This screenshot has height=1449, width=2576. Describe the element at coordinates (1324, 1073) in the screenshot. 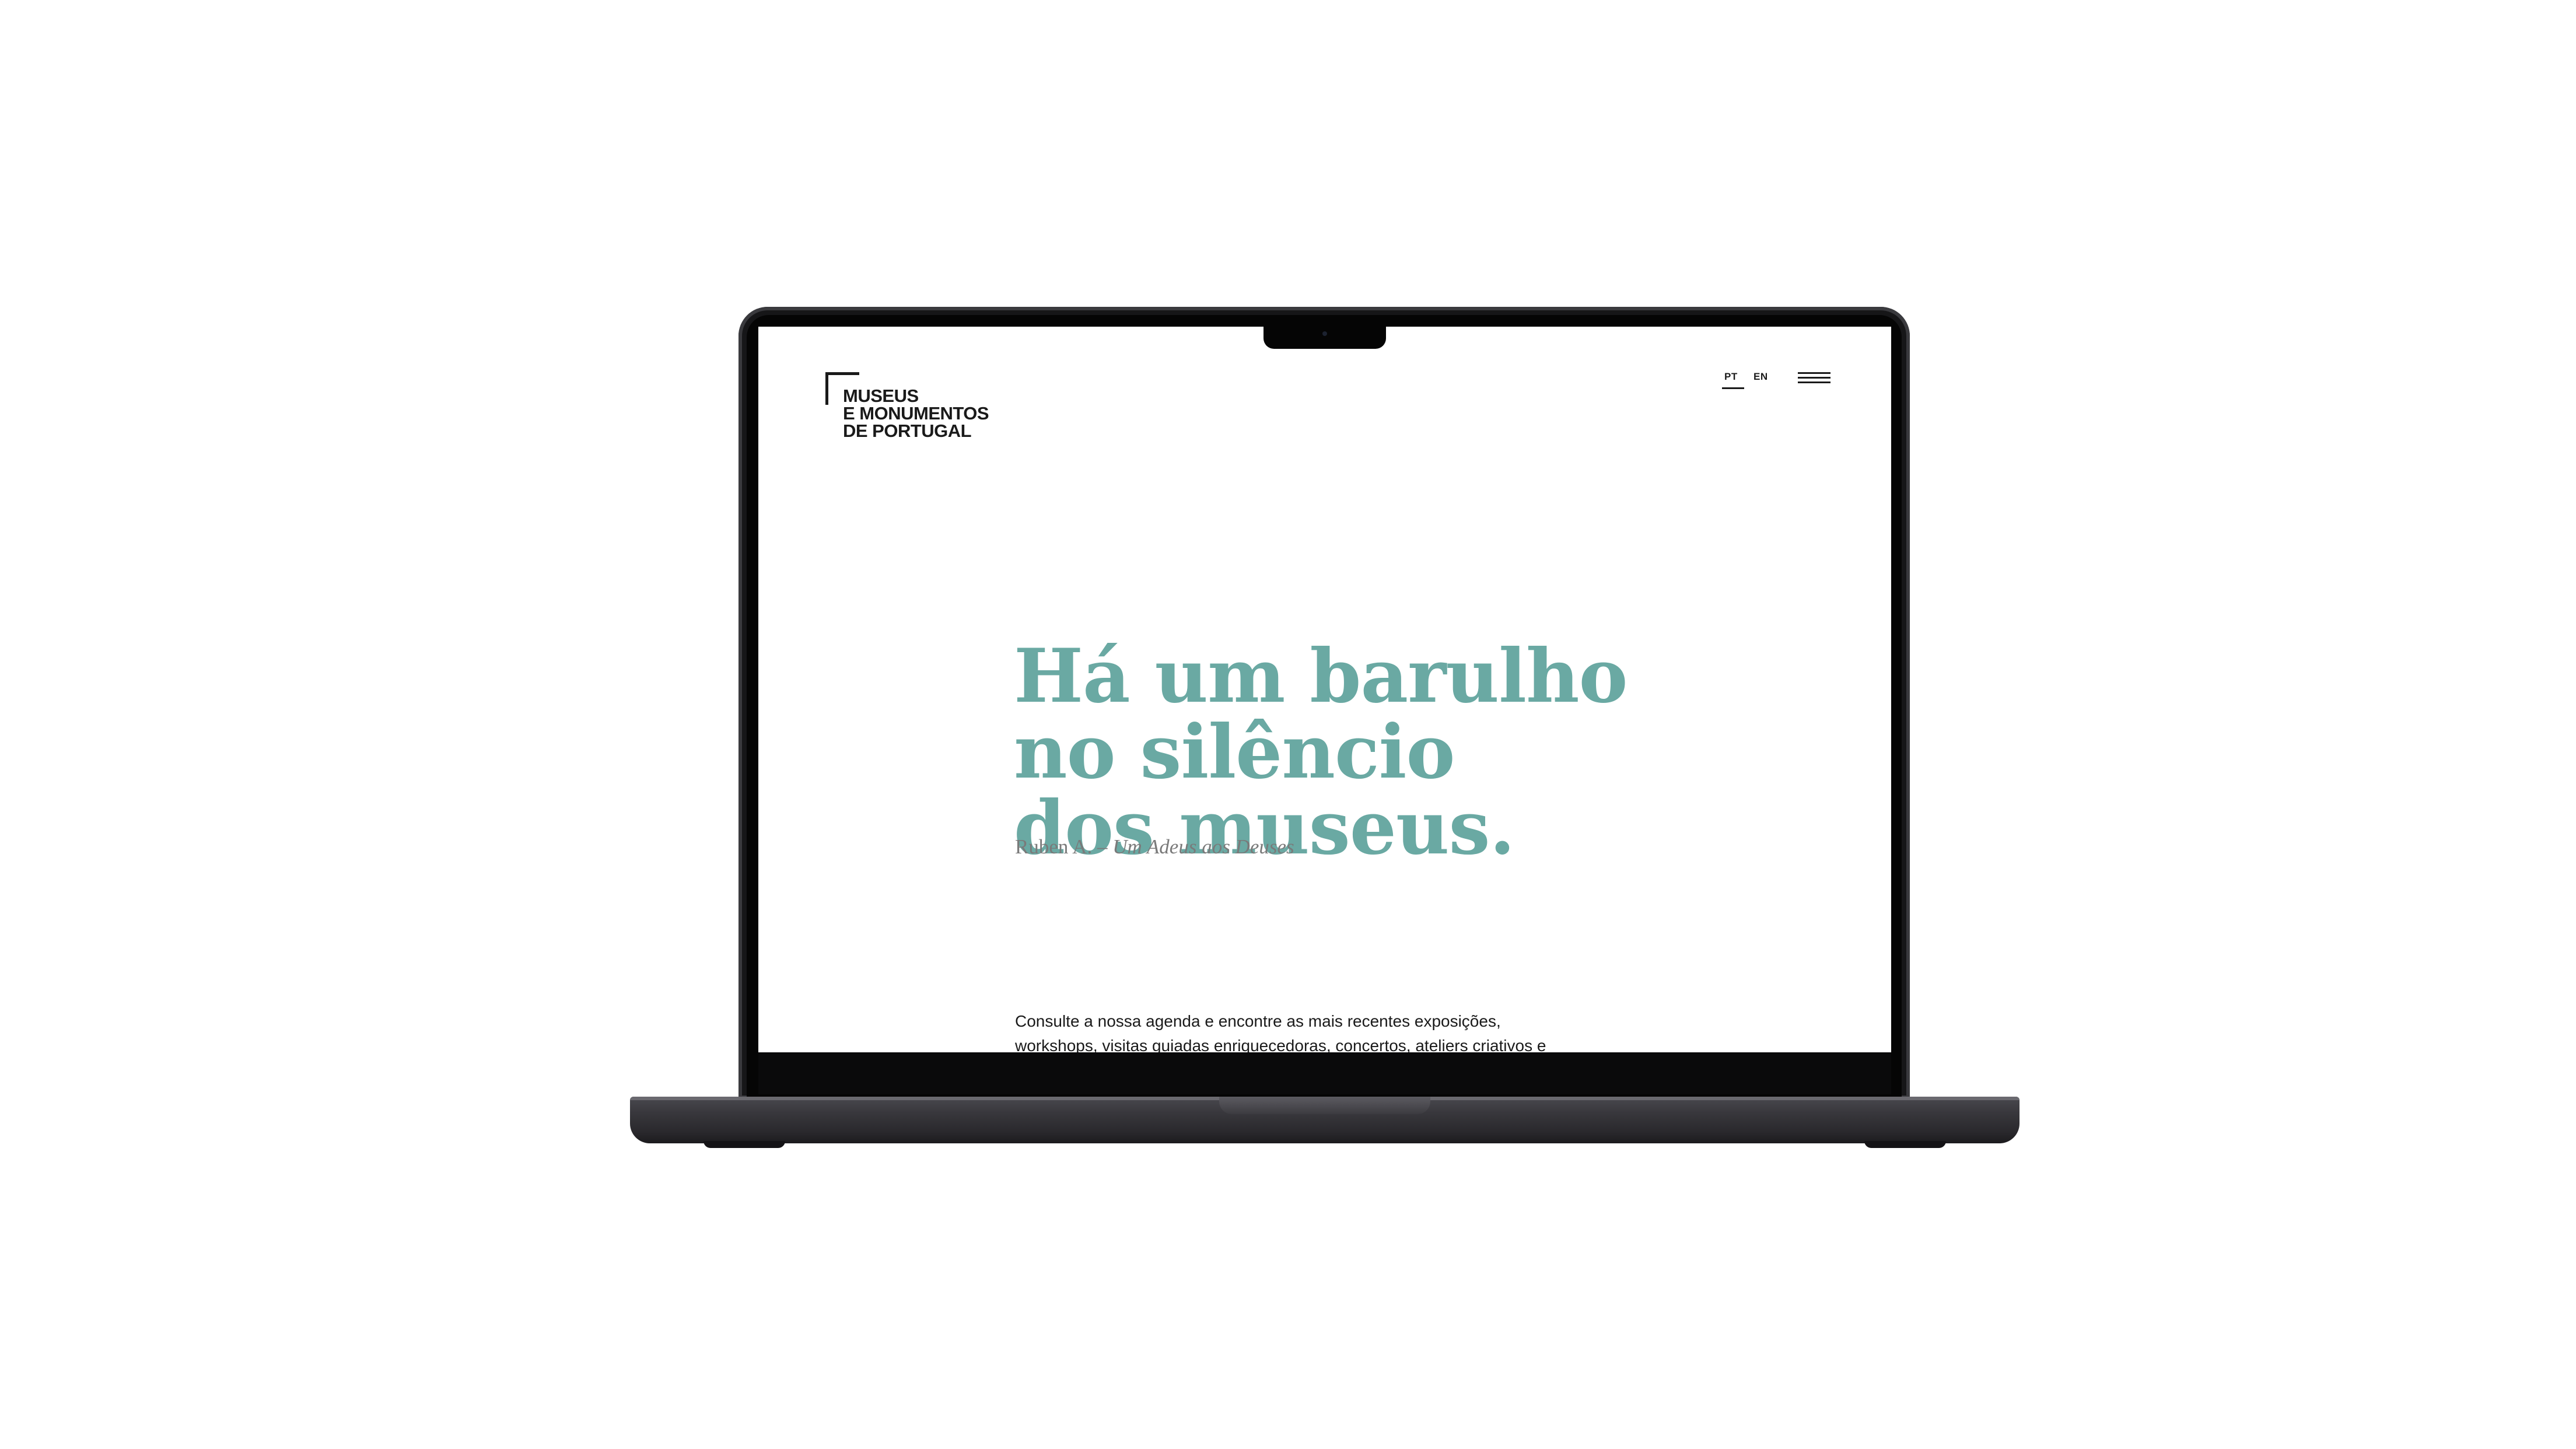

I see `screen-bottom-bezel` at that location.